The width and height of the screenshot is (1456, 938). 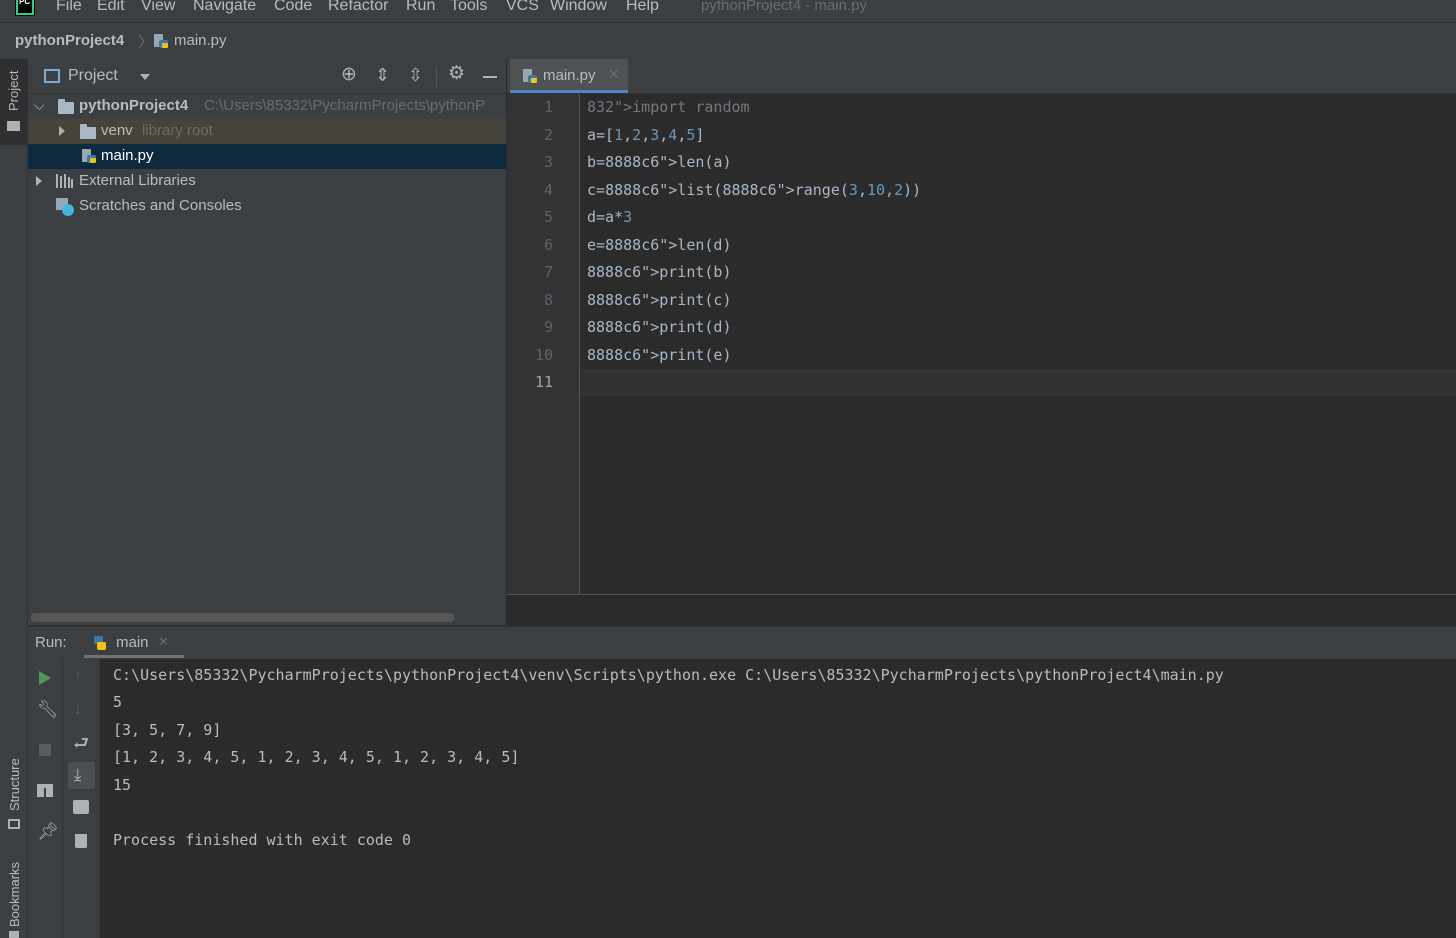 What do you see at coordinates (490, 77) in the screenshot?
I see `minimize-icon` at bounding box center [490, 77].